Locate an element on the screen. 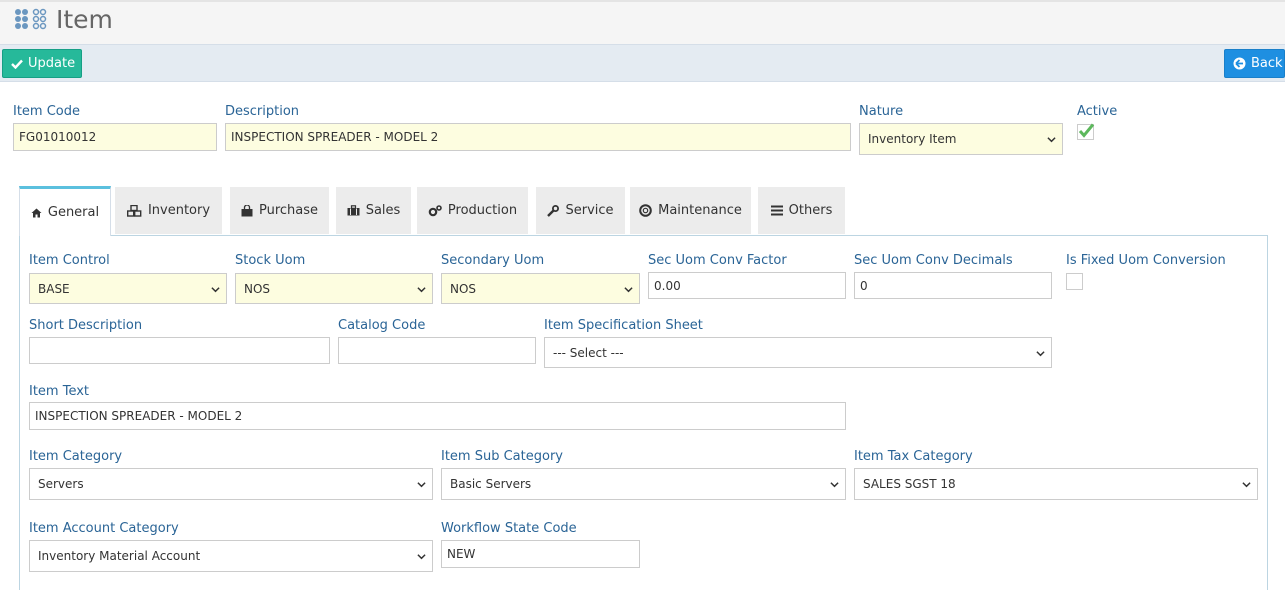  sec-uom-conv-factor-input: 0.00 is located at coordinates (747, 285).